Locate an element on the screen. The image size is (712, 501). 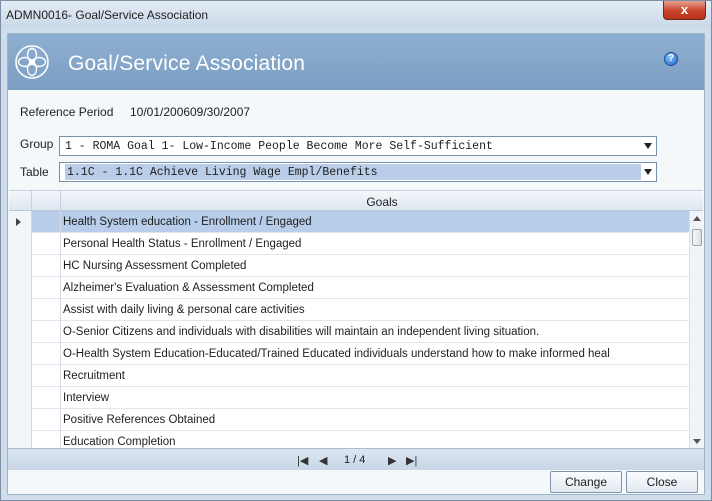
reference-start-date: 10/01/2006 is located at coordinates (160, 112).